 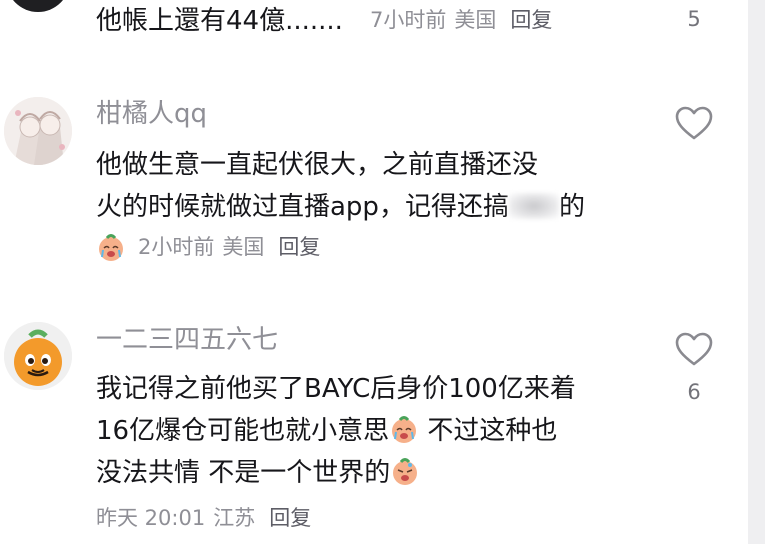 I want to click on comment-meta: 2小时前 美国 回复, so click(x=208, y=247).